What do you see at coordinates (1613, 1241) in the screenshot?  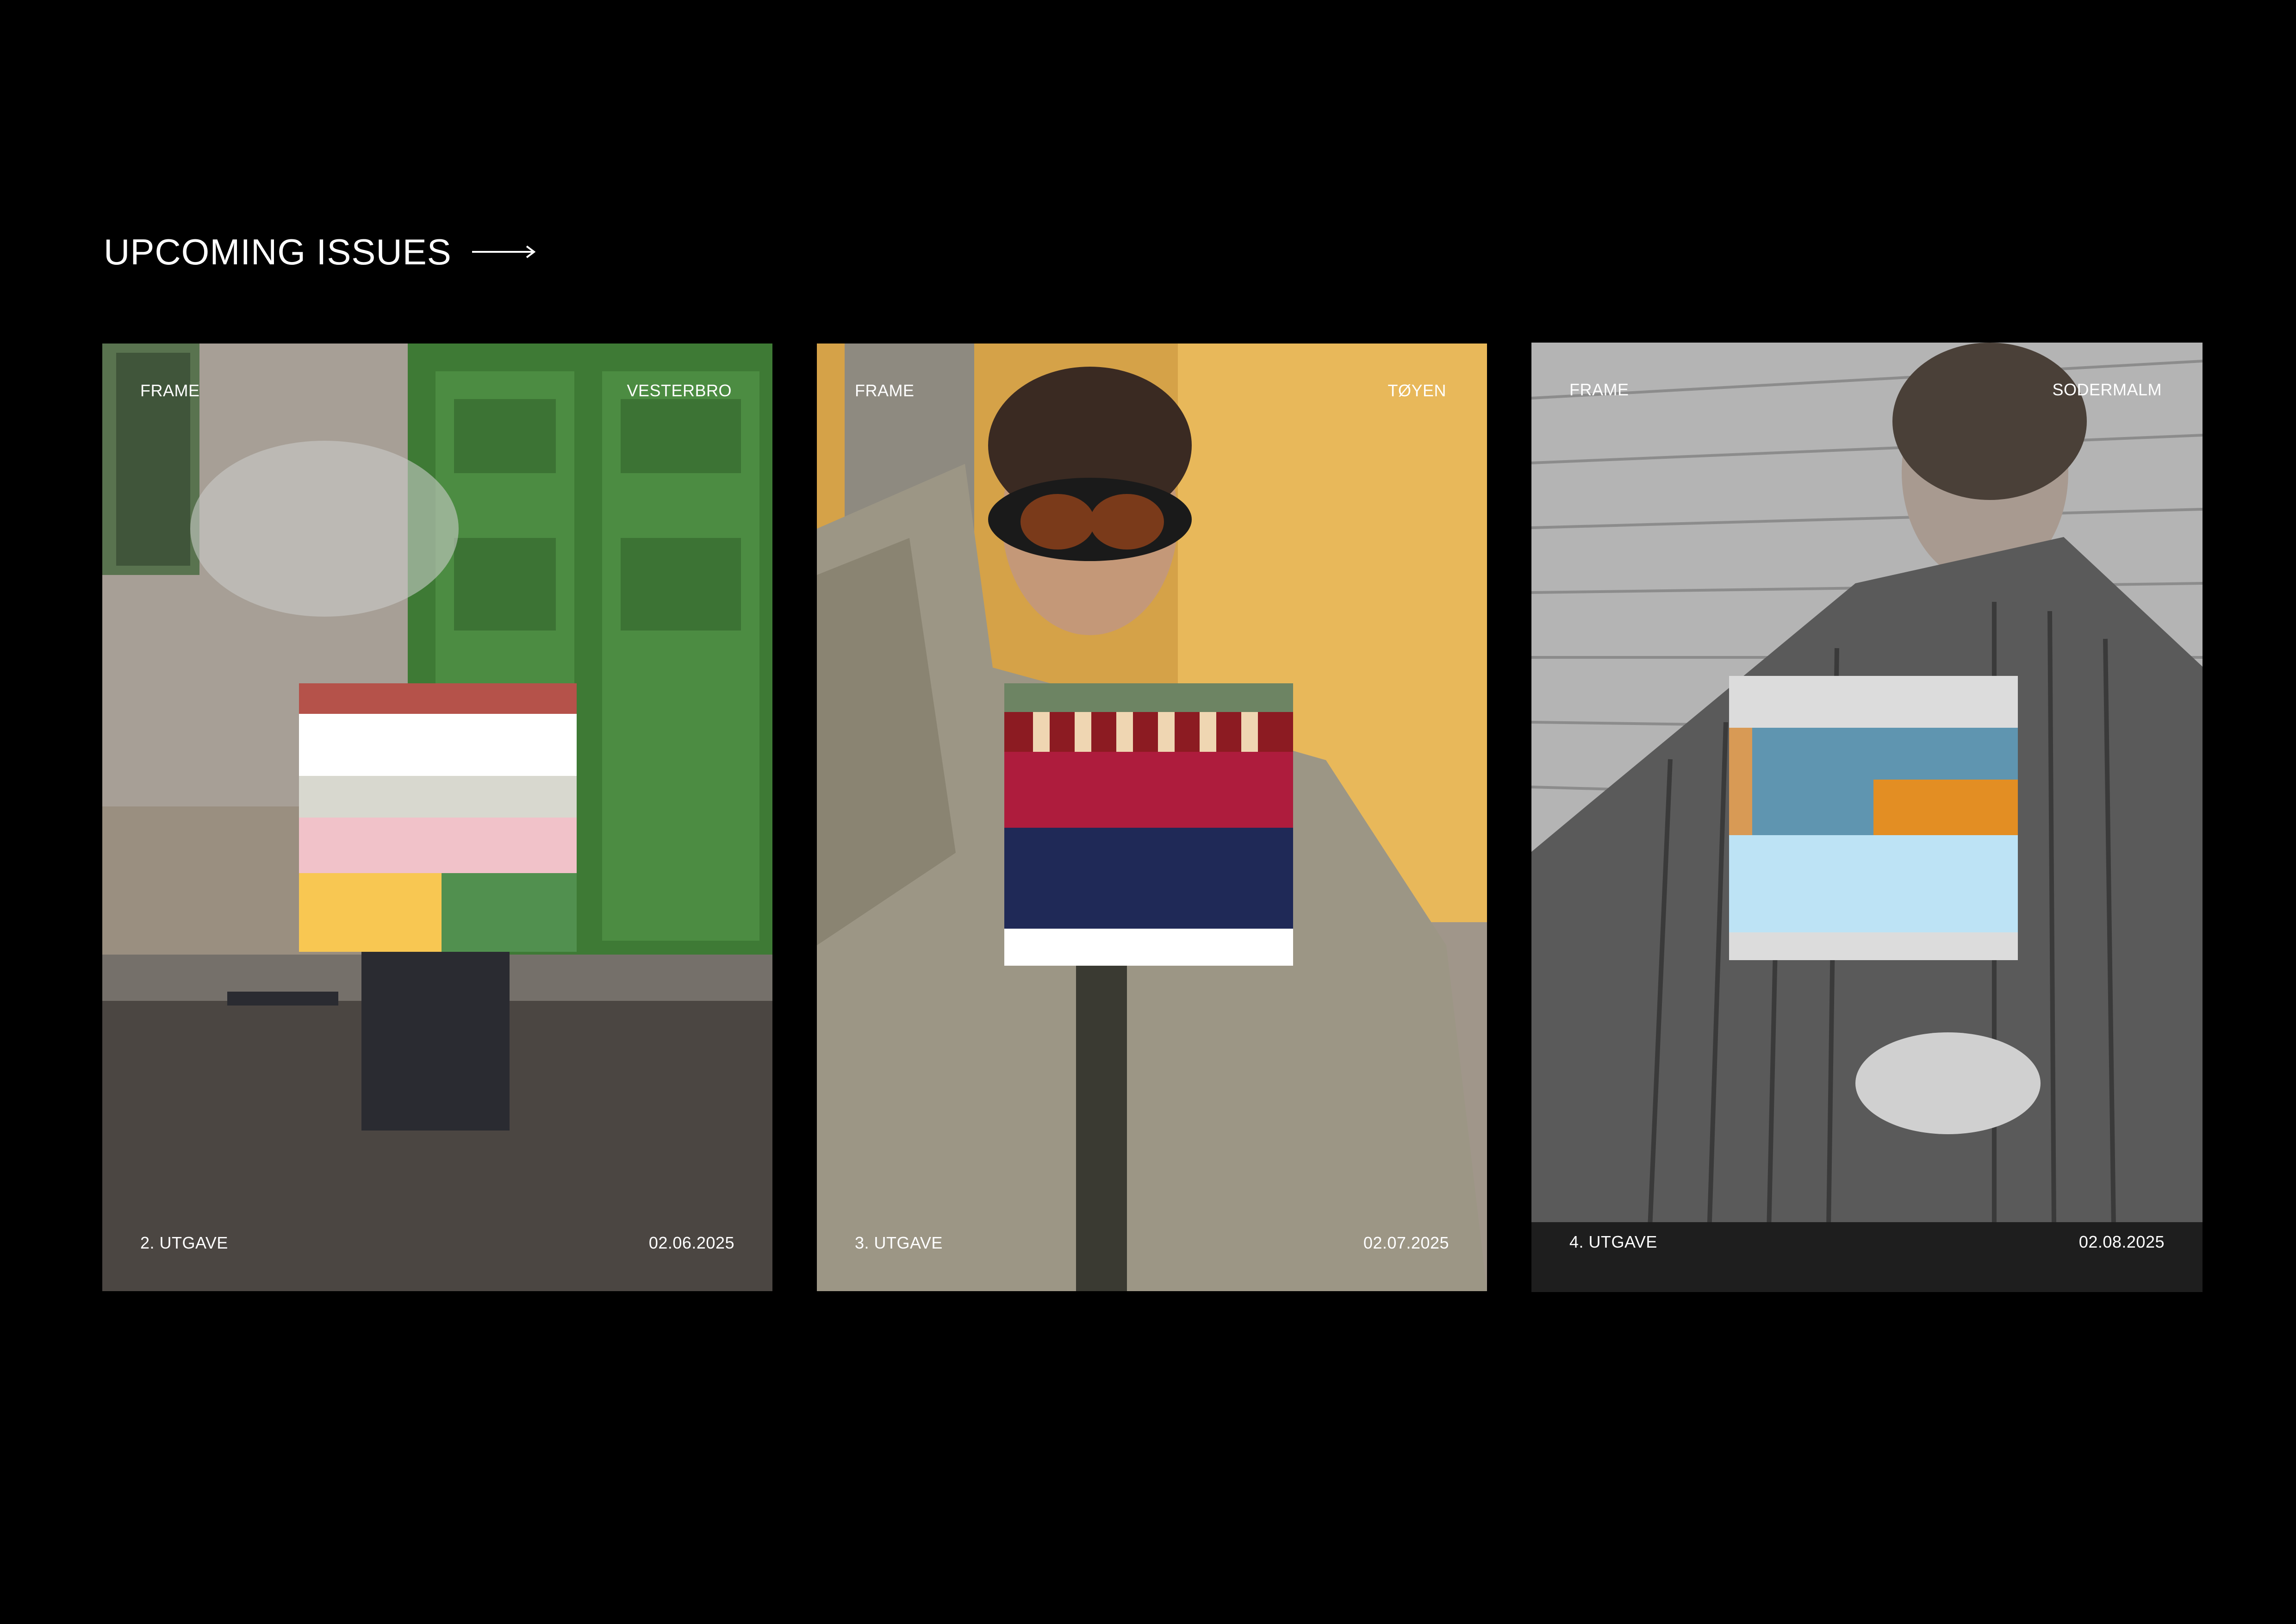 I see `poster-issue: 4. UTGAVE` at bounding box center [1613, 1241].